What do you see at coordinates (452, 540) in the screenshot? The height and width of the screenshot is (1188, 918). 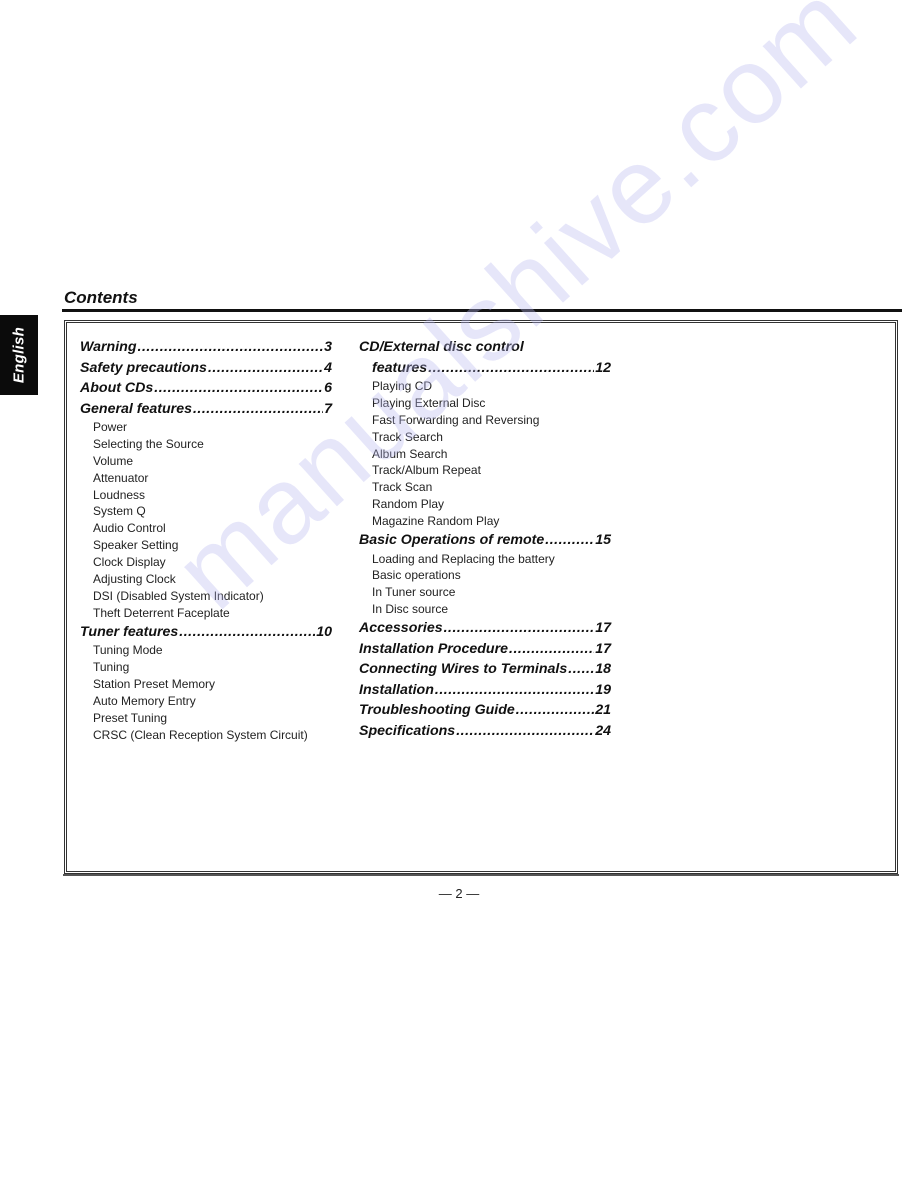 I see `toc-section-label: Basic Operations of remote` at bounding box center [452, 540].